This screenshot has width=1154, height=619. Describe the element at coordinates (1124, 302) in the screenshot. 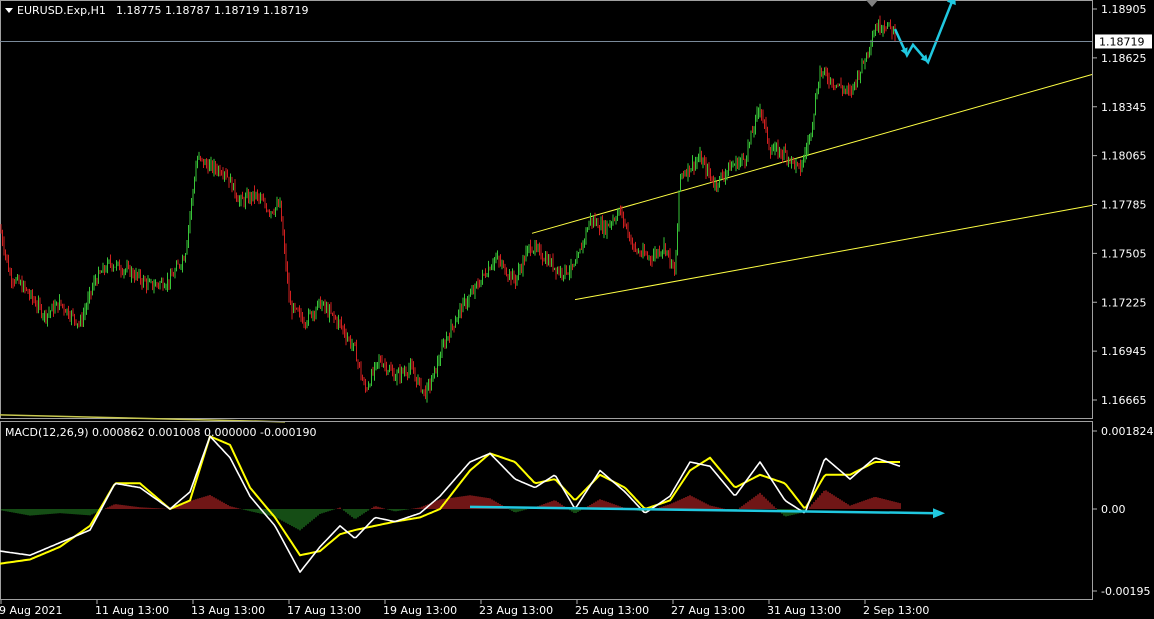

I see `price-tick-label: 1.17225` at that location.